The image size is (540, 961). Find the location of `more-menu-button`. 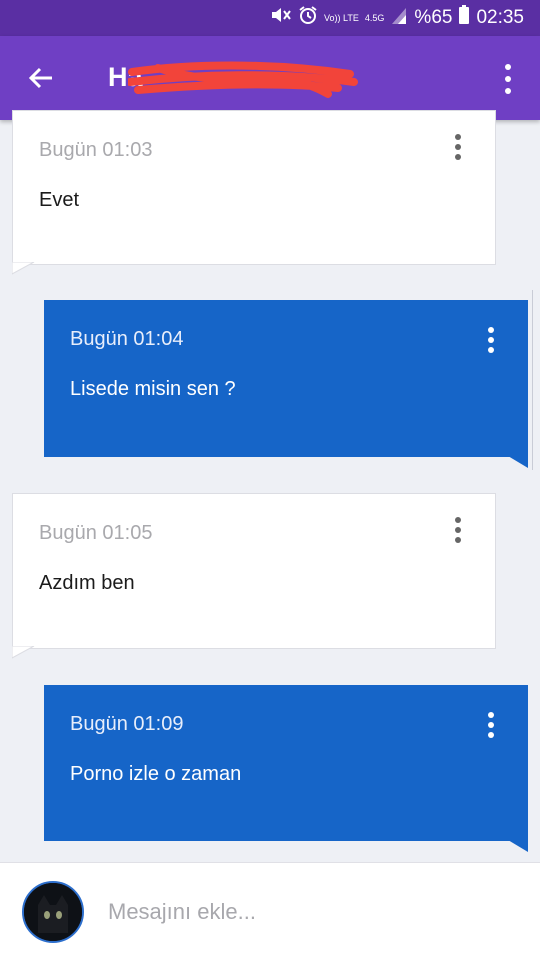

more-menu-button is located at coordinates (508, 79).